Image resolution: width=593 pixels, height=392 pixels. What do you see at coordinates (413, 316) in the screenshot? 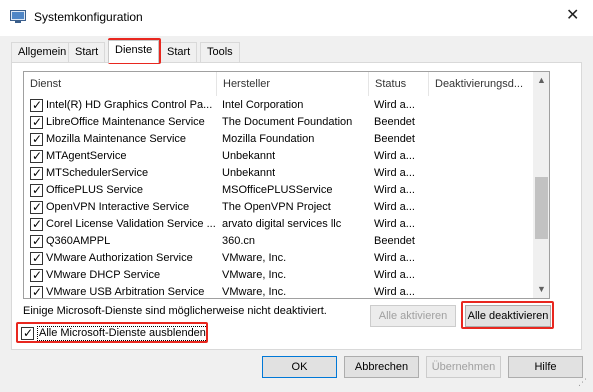
I see `enable-all-button: Alle aktivieren` at bounding box center [413, 316].